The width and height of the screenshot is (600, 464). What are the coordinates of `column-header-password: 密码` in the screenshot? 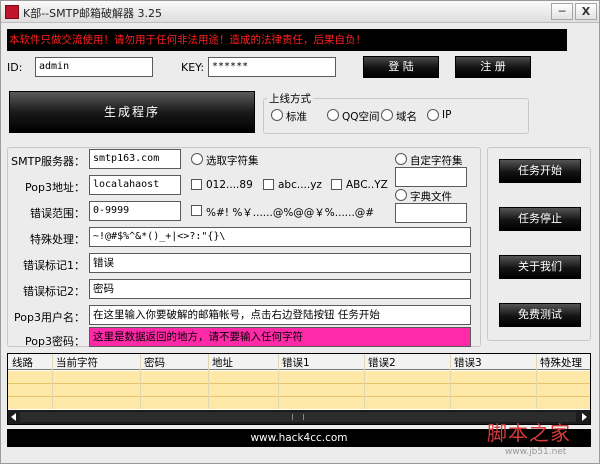 It's located at (154, 362).